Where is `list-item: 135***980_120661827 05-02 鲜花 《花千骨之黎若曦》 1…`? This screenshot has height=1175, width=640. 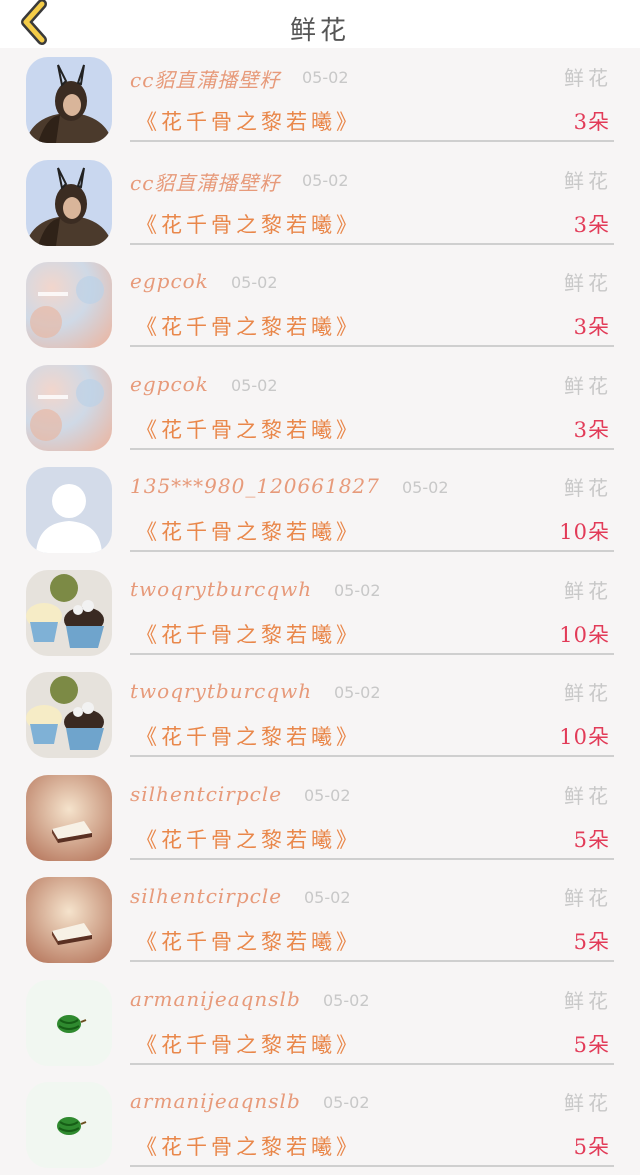 list-item: 135***980_120661827 05-02 鲜花 《花千骨之黎若曦》 1… is located at coordinates (320, 509).